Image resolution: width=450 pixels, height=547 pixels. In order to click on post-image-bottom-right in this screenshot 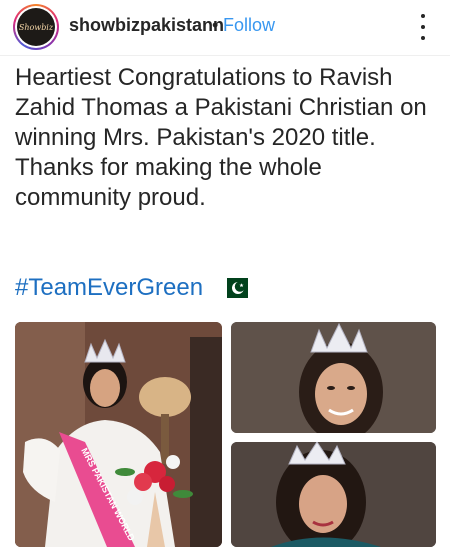, I will do `click(333, 494)`.